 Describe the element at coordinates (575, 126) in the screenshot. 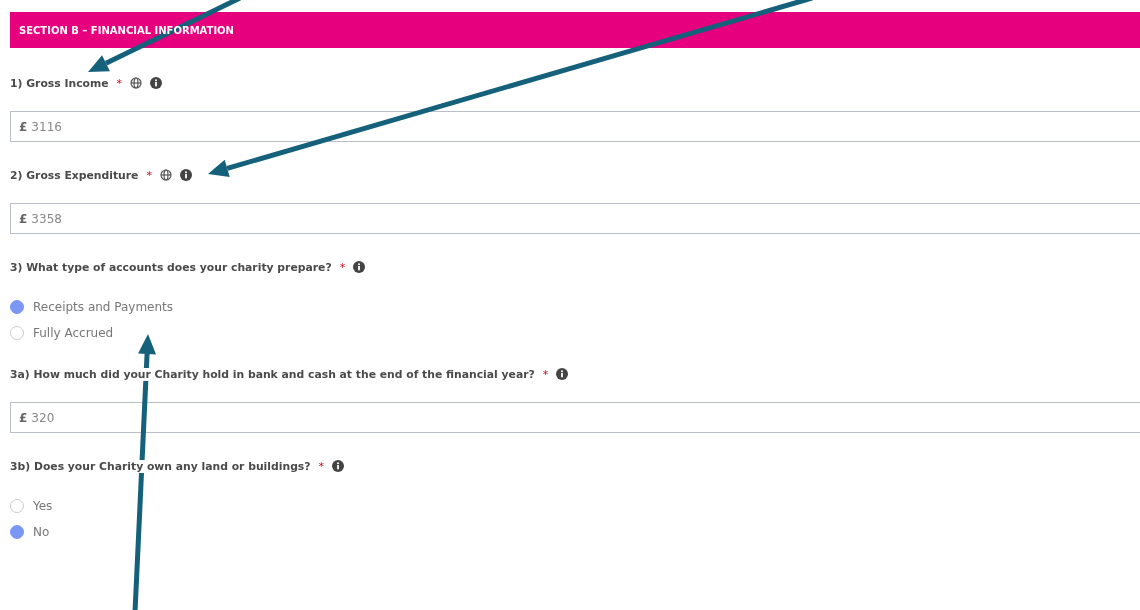

I see `input-field: £ 3116` at that location.